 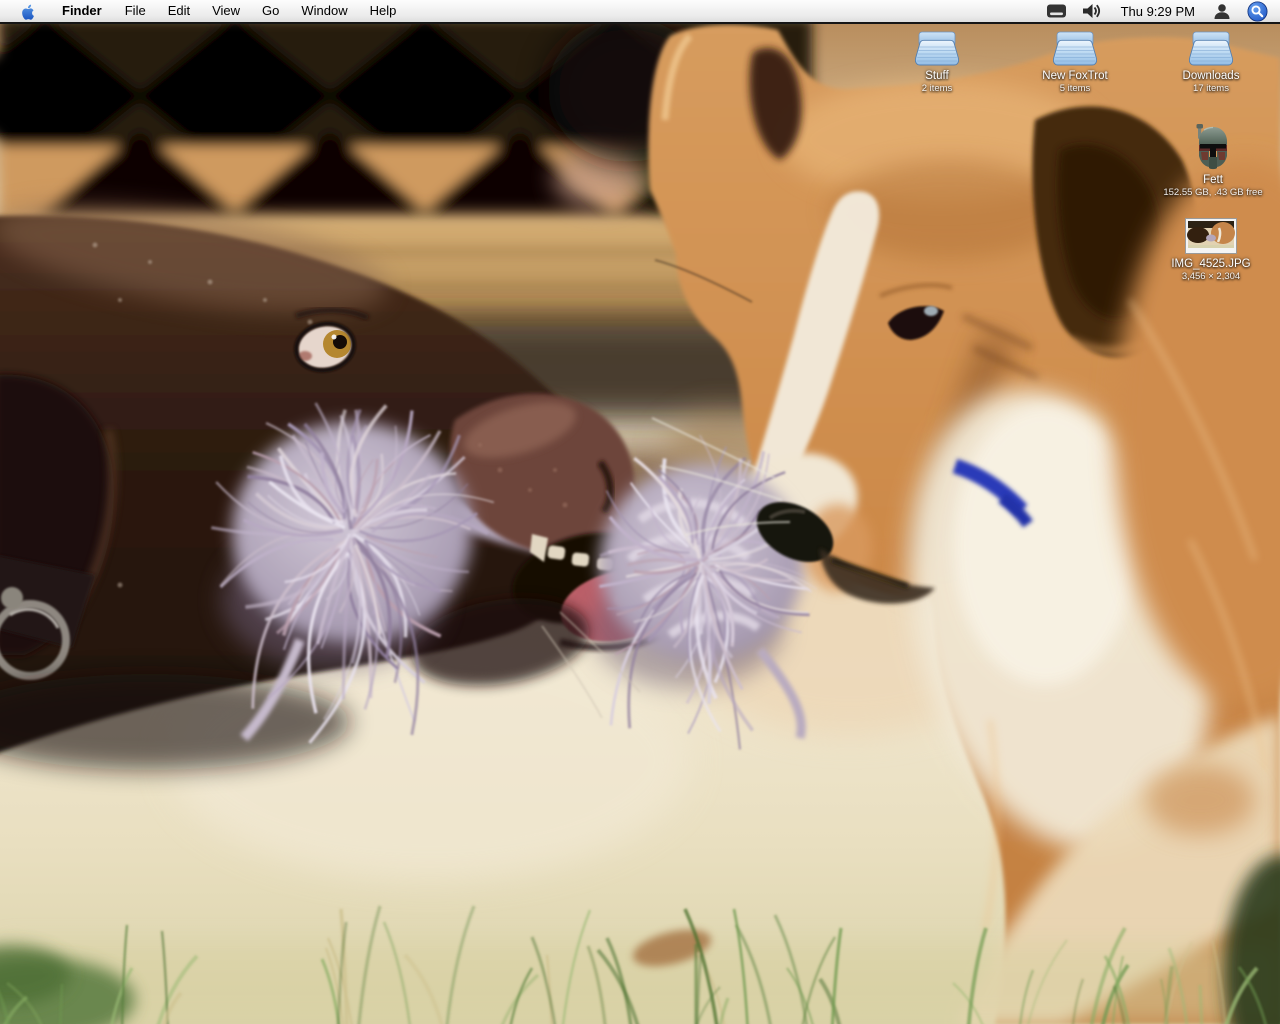 I want to click on menu-item-go: Go, so click(x=270, y=11).